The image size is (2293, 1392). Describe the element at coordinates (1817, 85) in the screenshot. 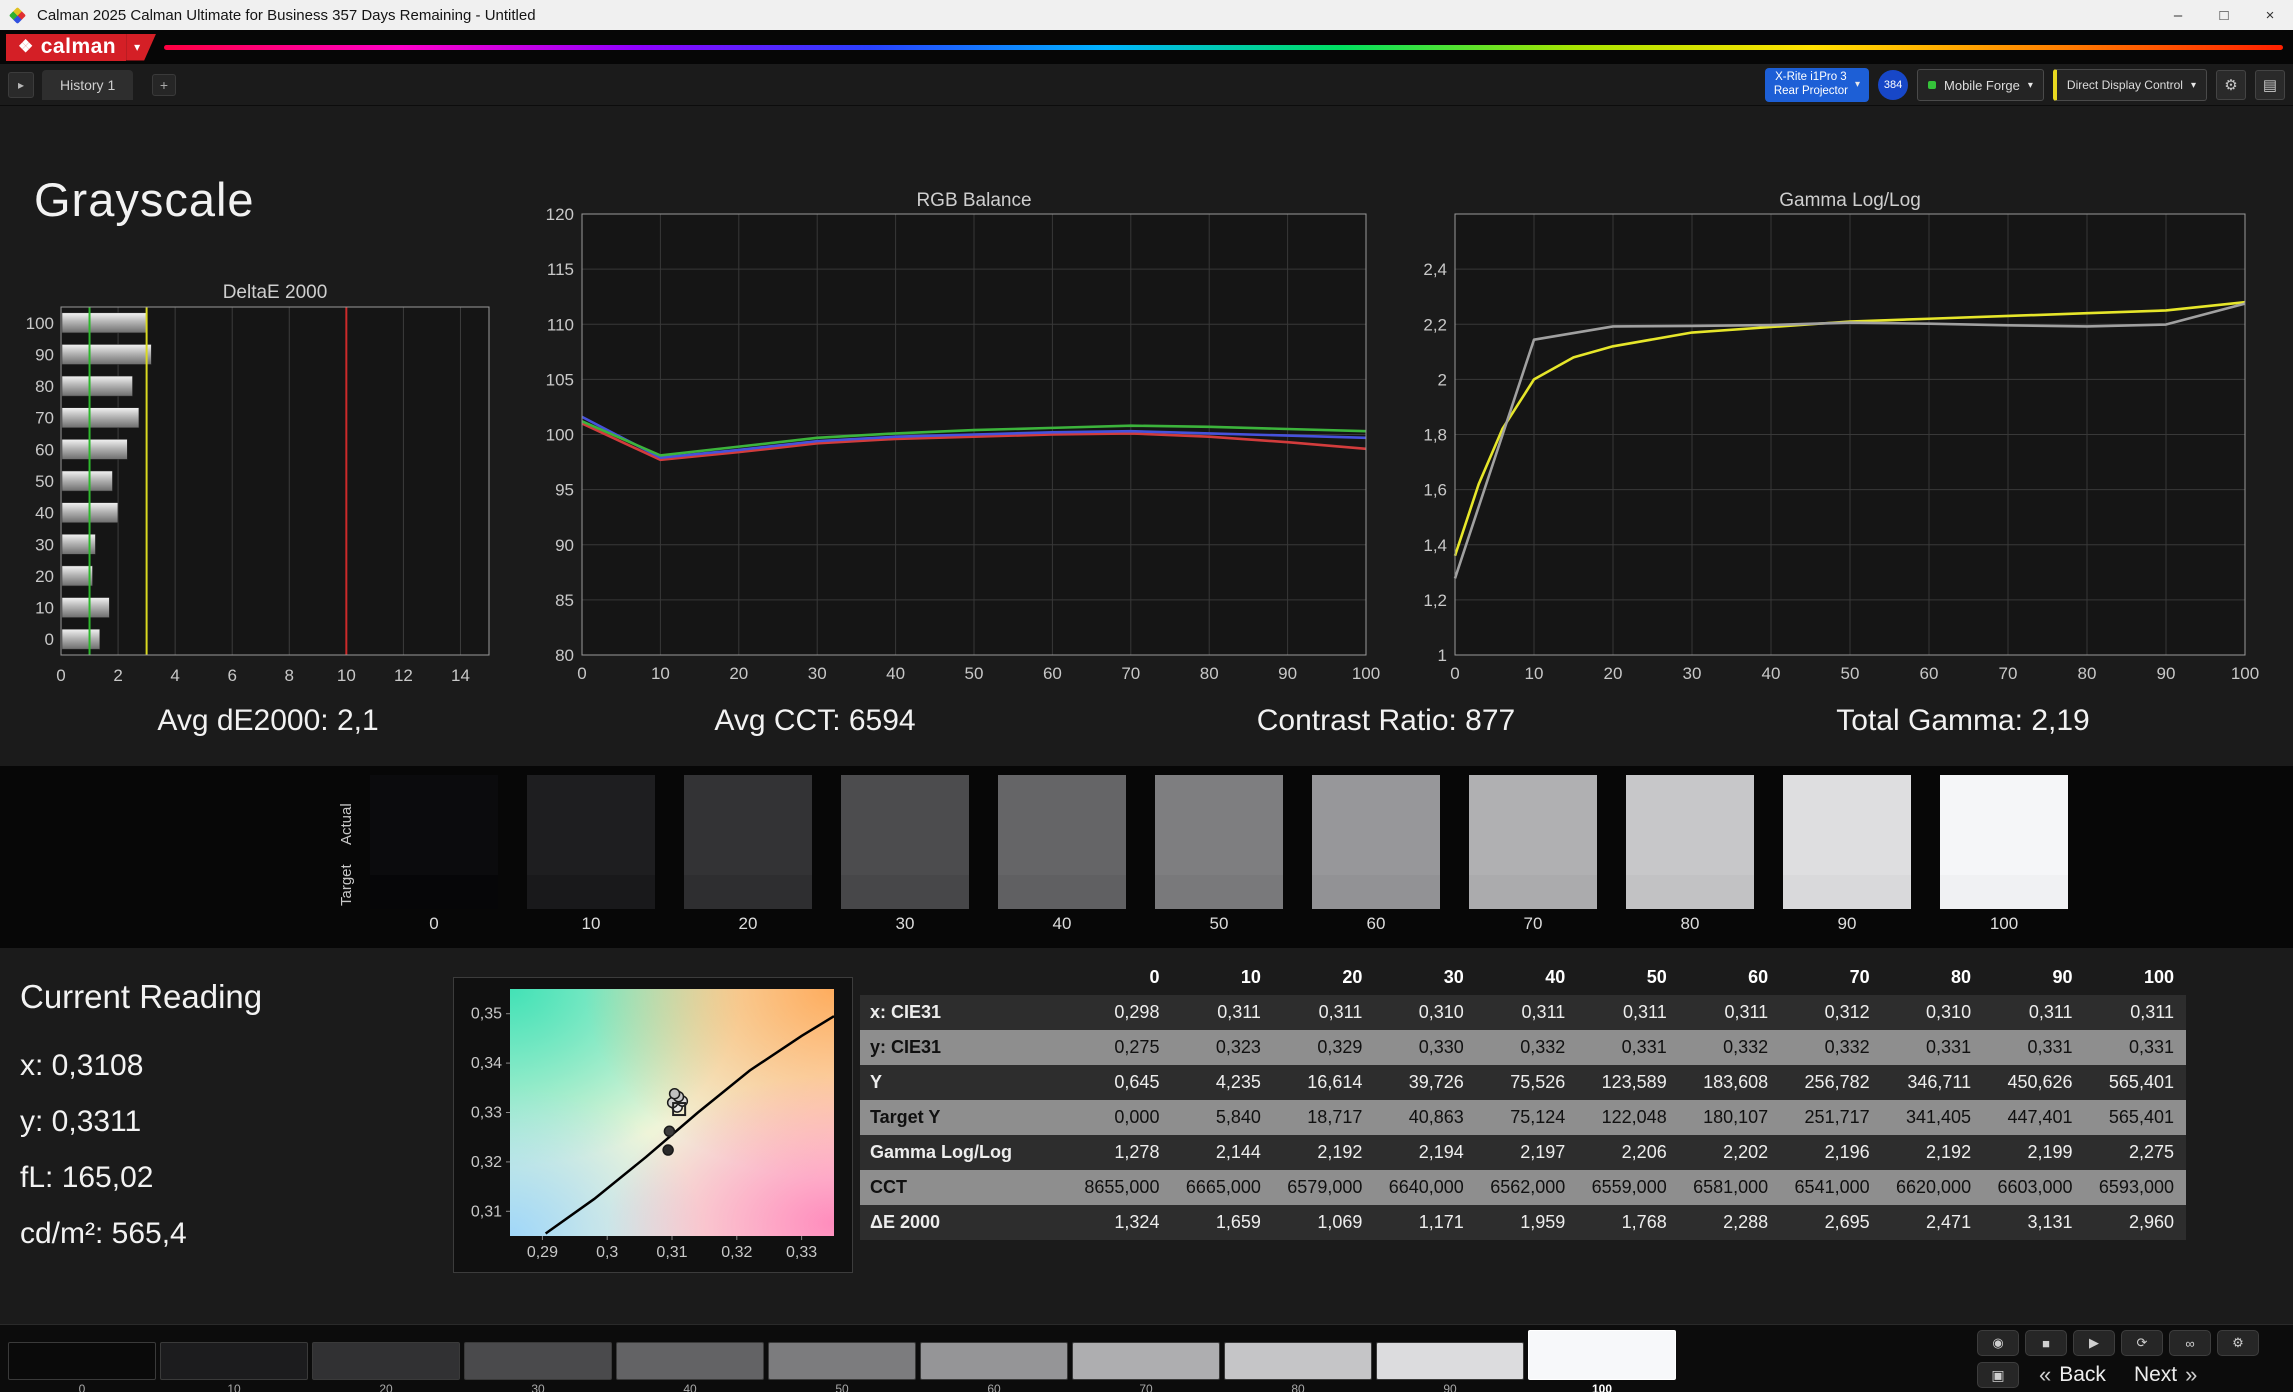

I see `meter-connection-button: X-Rite i1Pro 3 Rear Projector ▾` at that location.